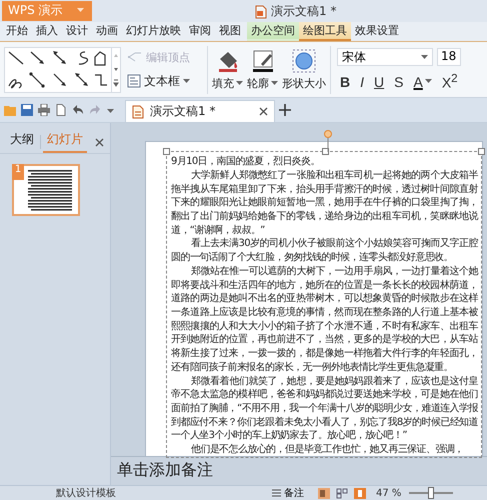 This screenshot has width=487, height=500. I want to click on pen-outline-icon, so click(262, 60).